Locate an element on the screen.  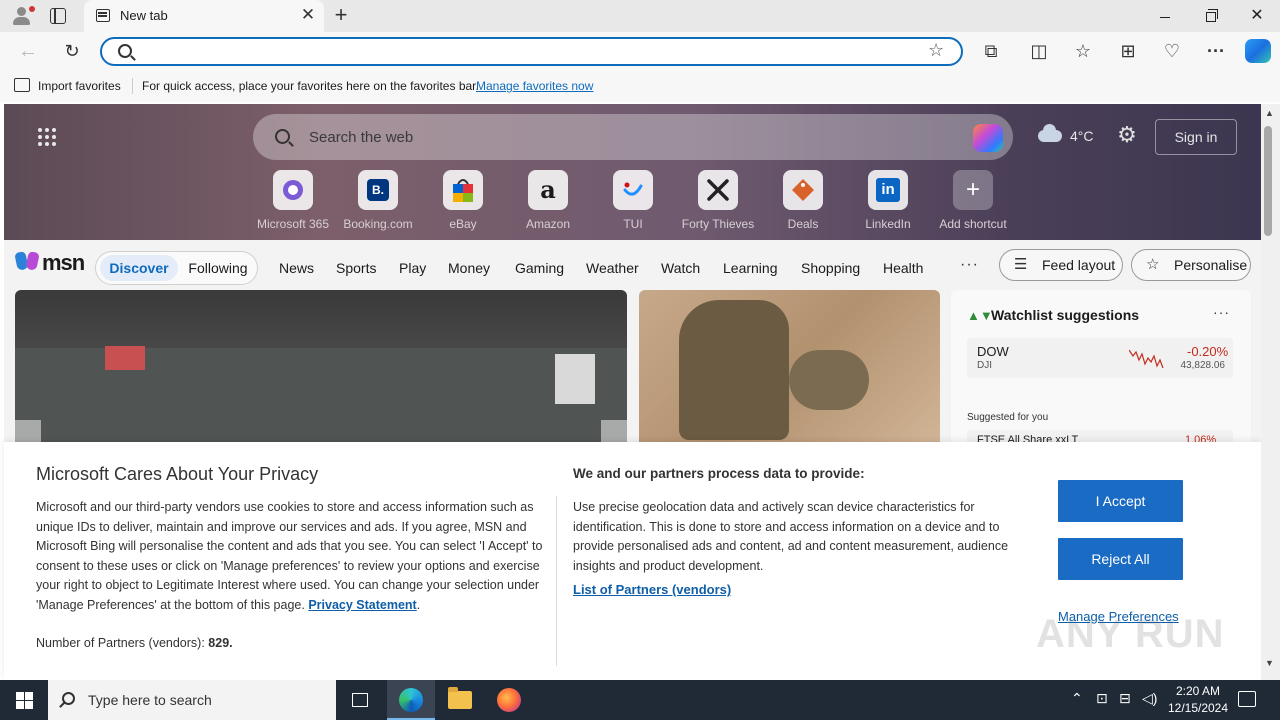
nav-item-gaming: Gaming is located at coordinates (539, 268).